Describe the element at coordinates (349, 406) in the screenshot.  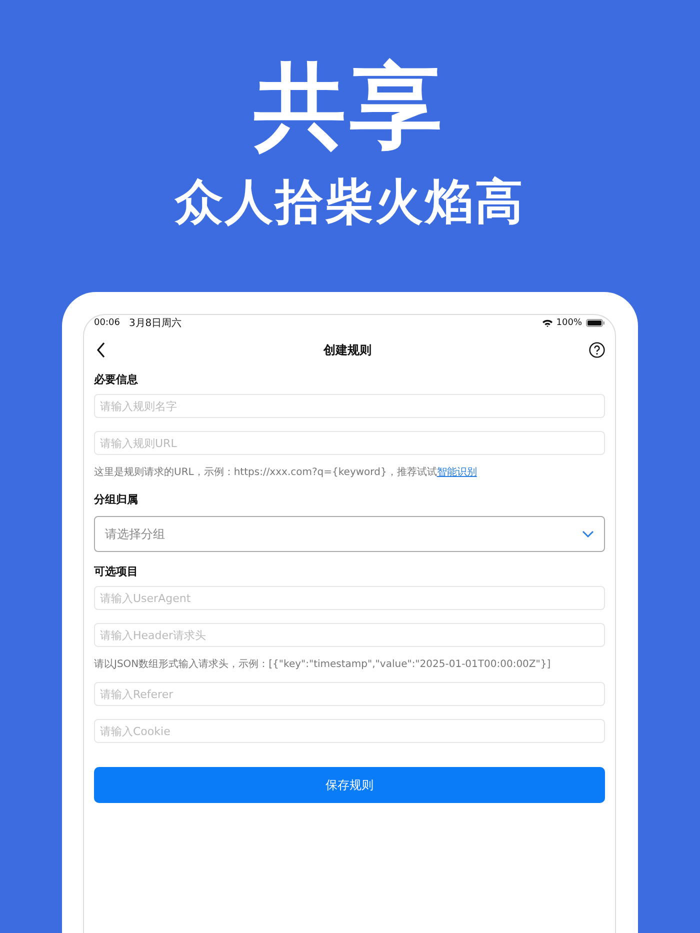
I see `input-field: 请输入规则名字` at that location.